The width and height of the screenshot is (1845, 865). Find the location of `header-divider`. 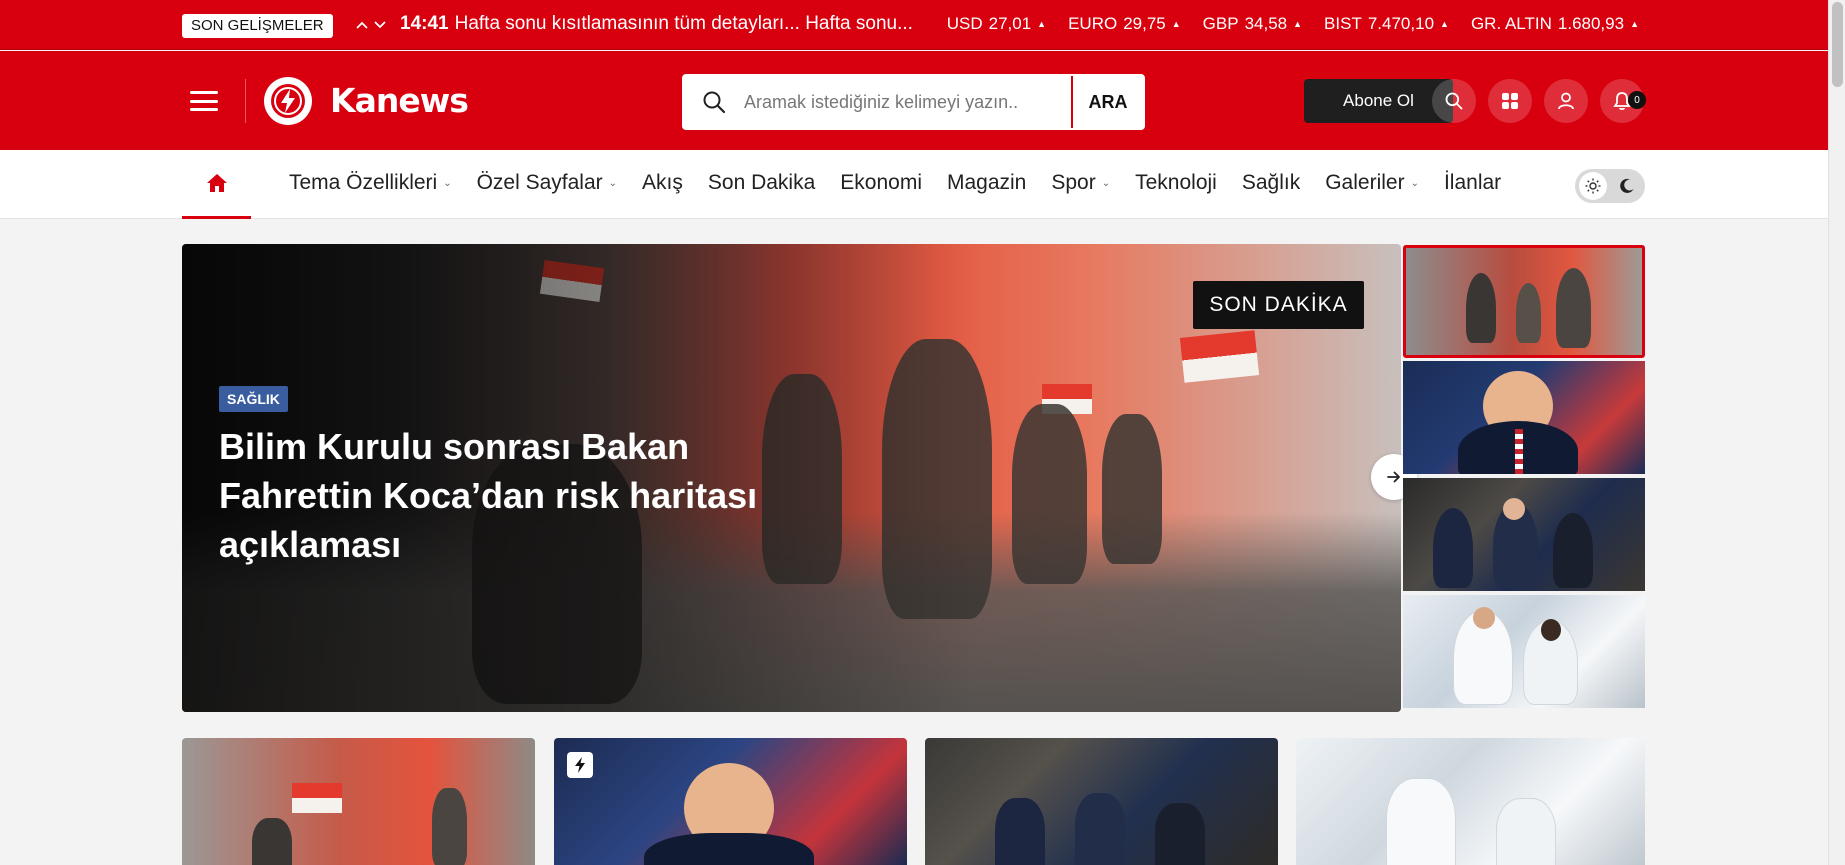

header-divider is located at coordinates (245, 101).